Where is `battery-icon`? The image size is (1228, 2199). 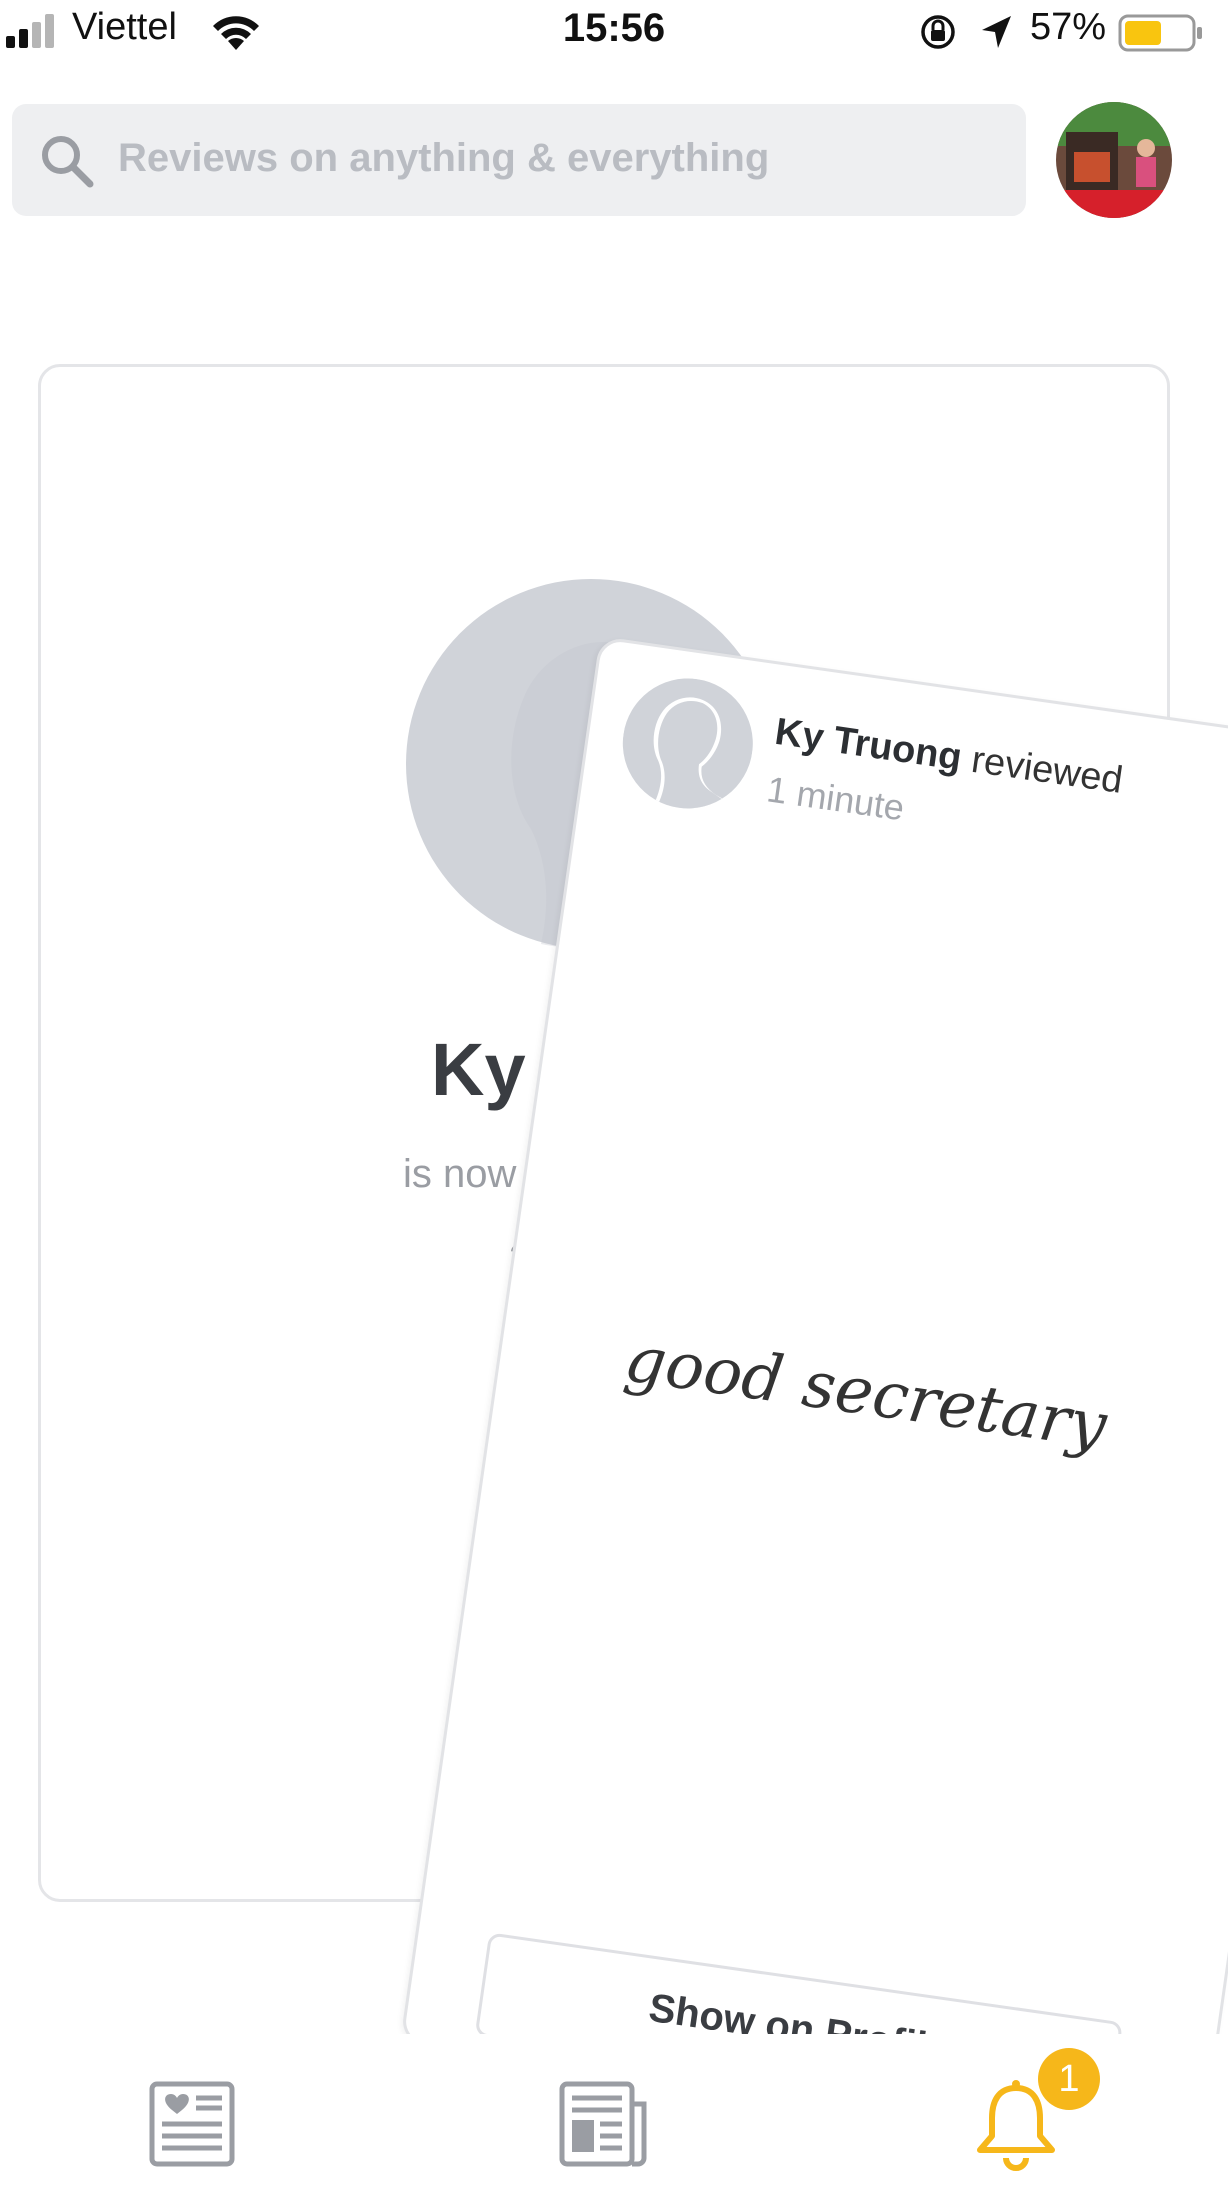 battery-icon is located at coordinates (1160, 33).